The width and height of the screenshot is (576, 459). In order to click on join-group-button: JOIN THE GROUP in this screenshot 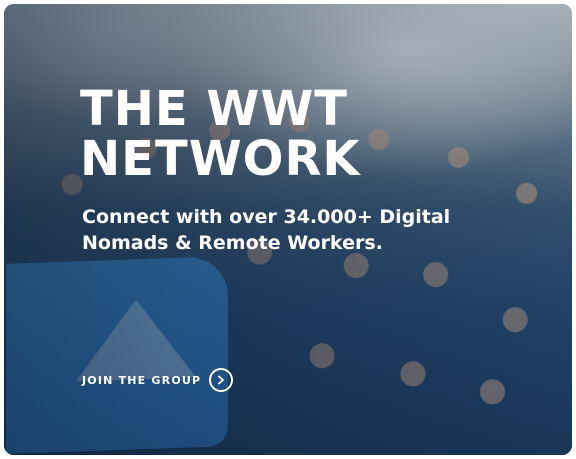, I will do `click(158, 380)`.